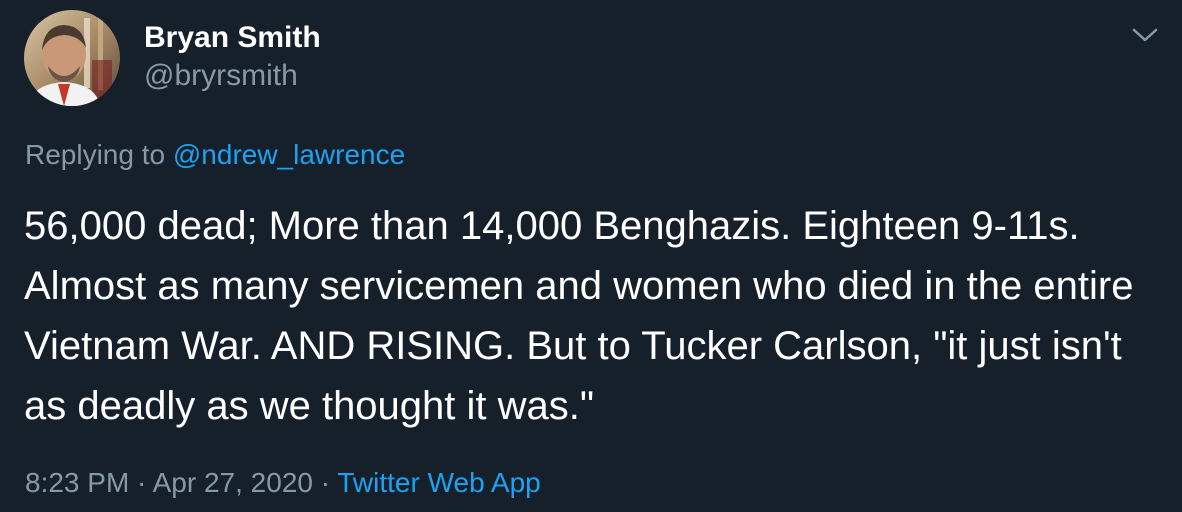  Describe the element at coordinates (221, 76) in the screenshot. I see `author-handle: @bryrsmith` at that location.